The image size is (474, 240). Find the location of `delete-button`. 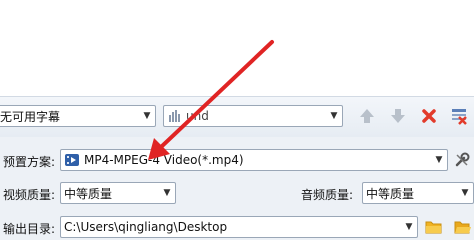

delete-button is located at coordinates (429, 116).